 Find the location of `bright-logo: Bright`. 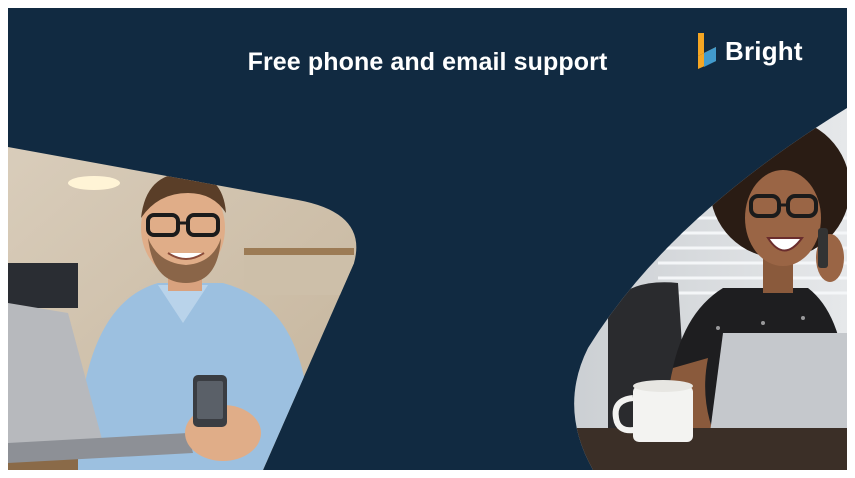

bright-logo: Bright is located at coordinates (749, 51).